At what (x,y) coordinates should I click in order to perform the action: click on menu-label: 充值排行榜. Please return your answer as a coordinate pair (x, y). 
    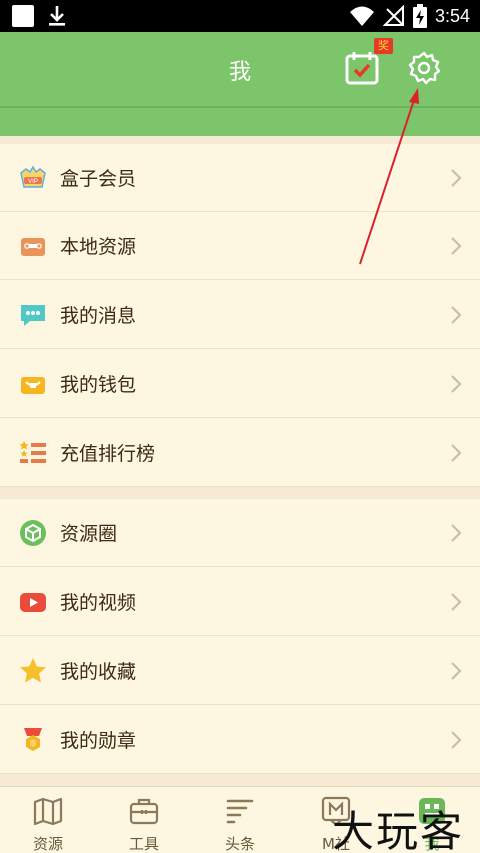
    Looking at the image, I should click on (108, 454).